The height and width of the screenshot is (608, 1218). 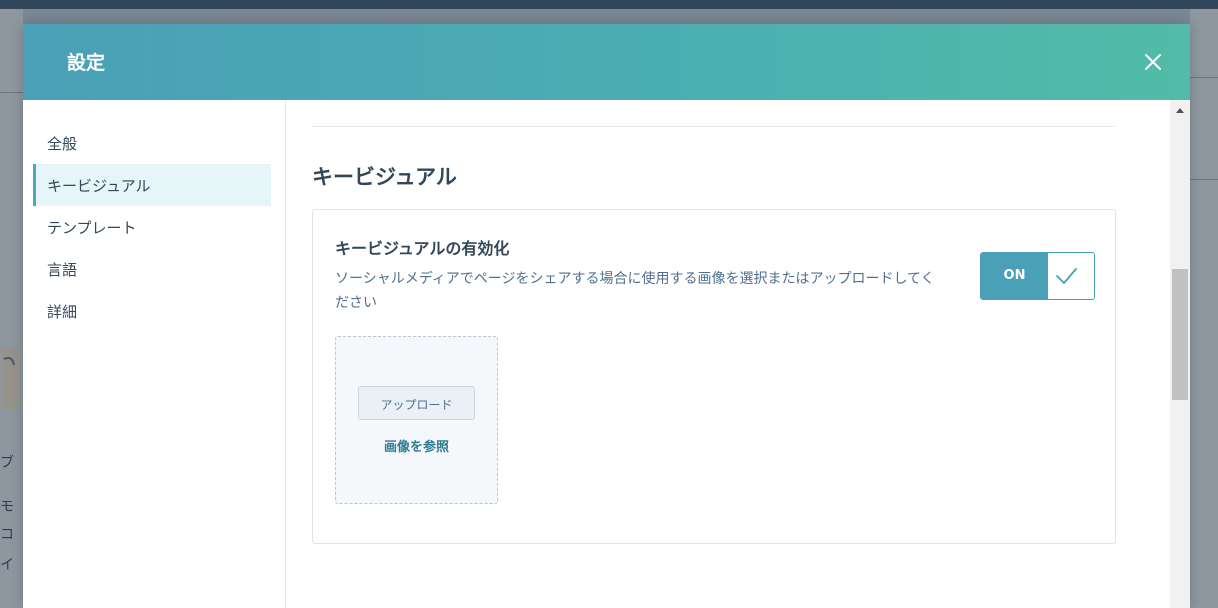 I want to click on sidebar-item-label: テンプレート, so click(x=92, y=228).